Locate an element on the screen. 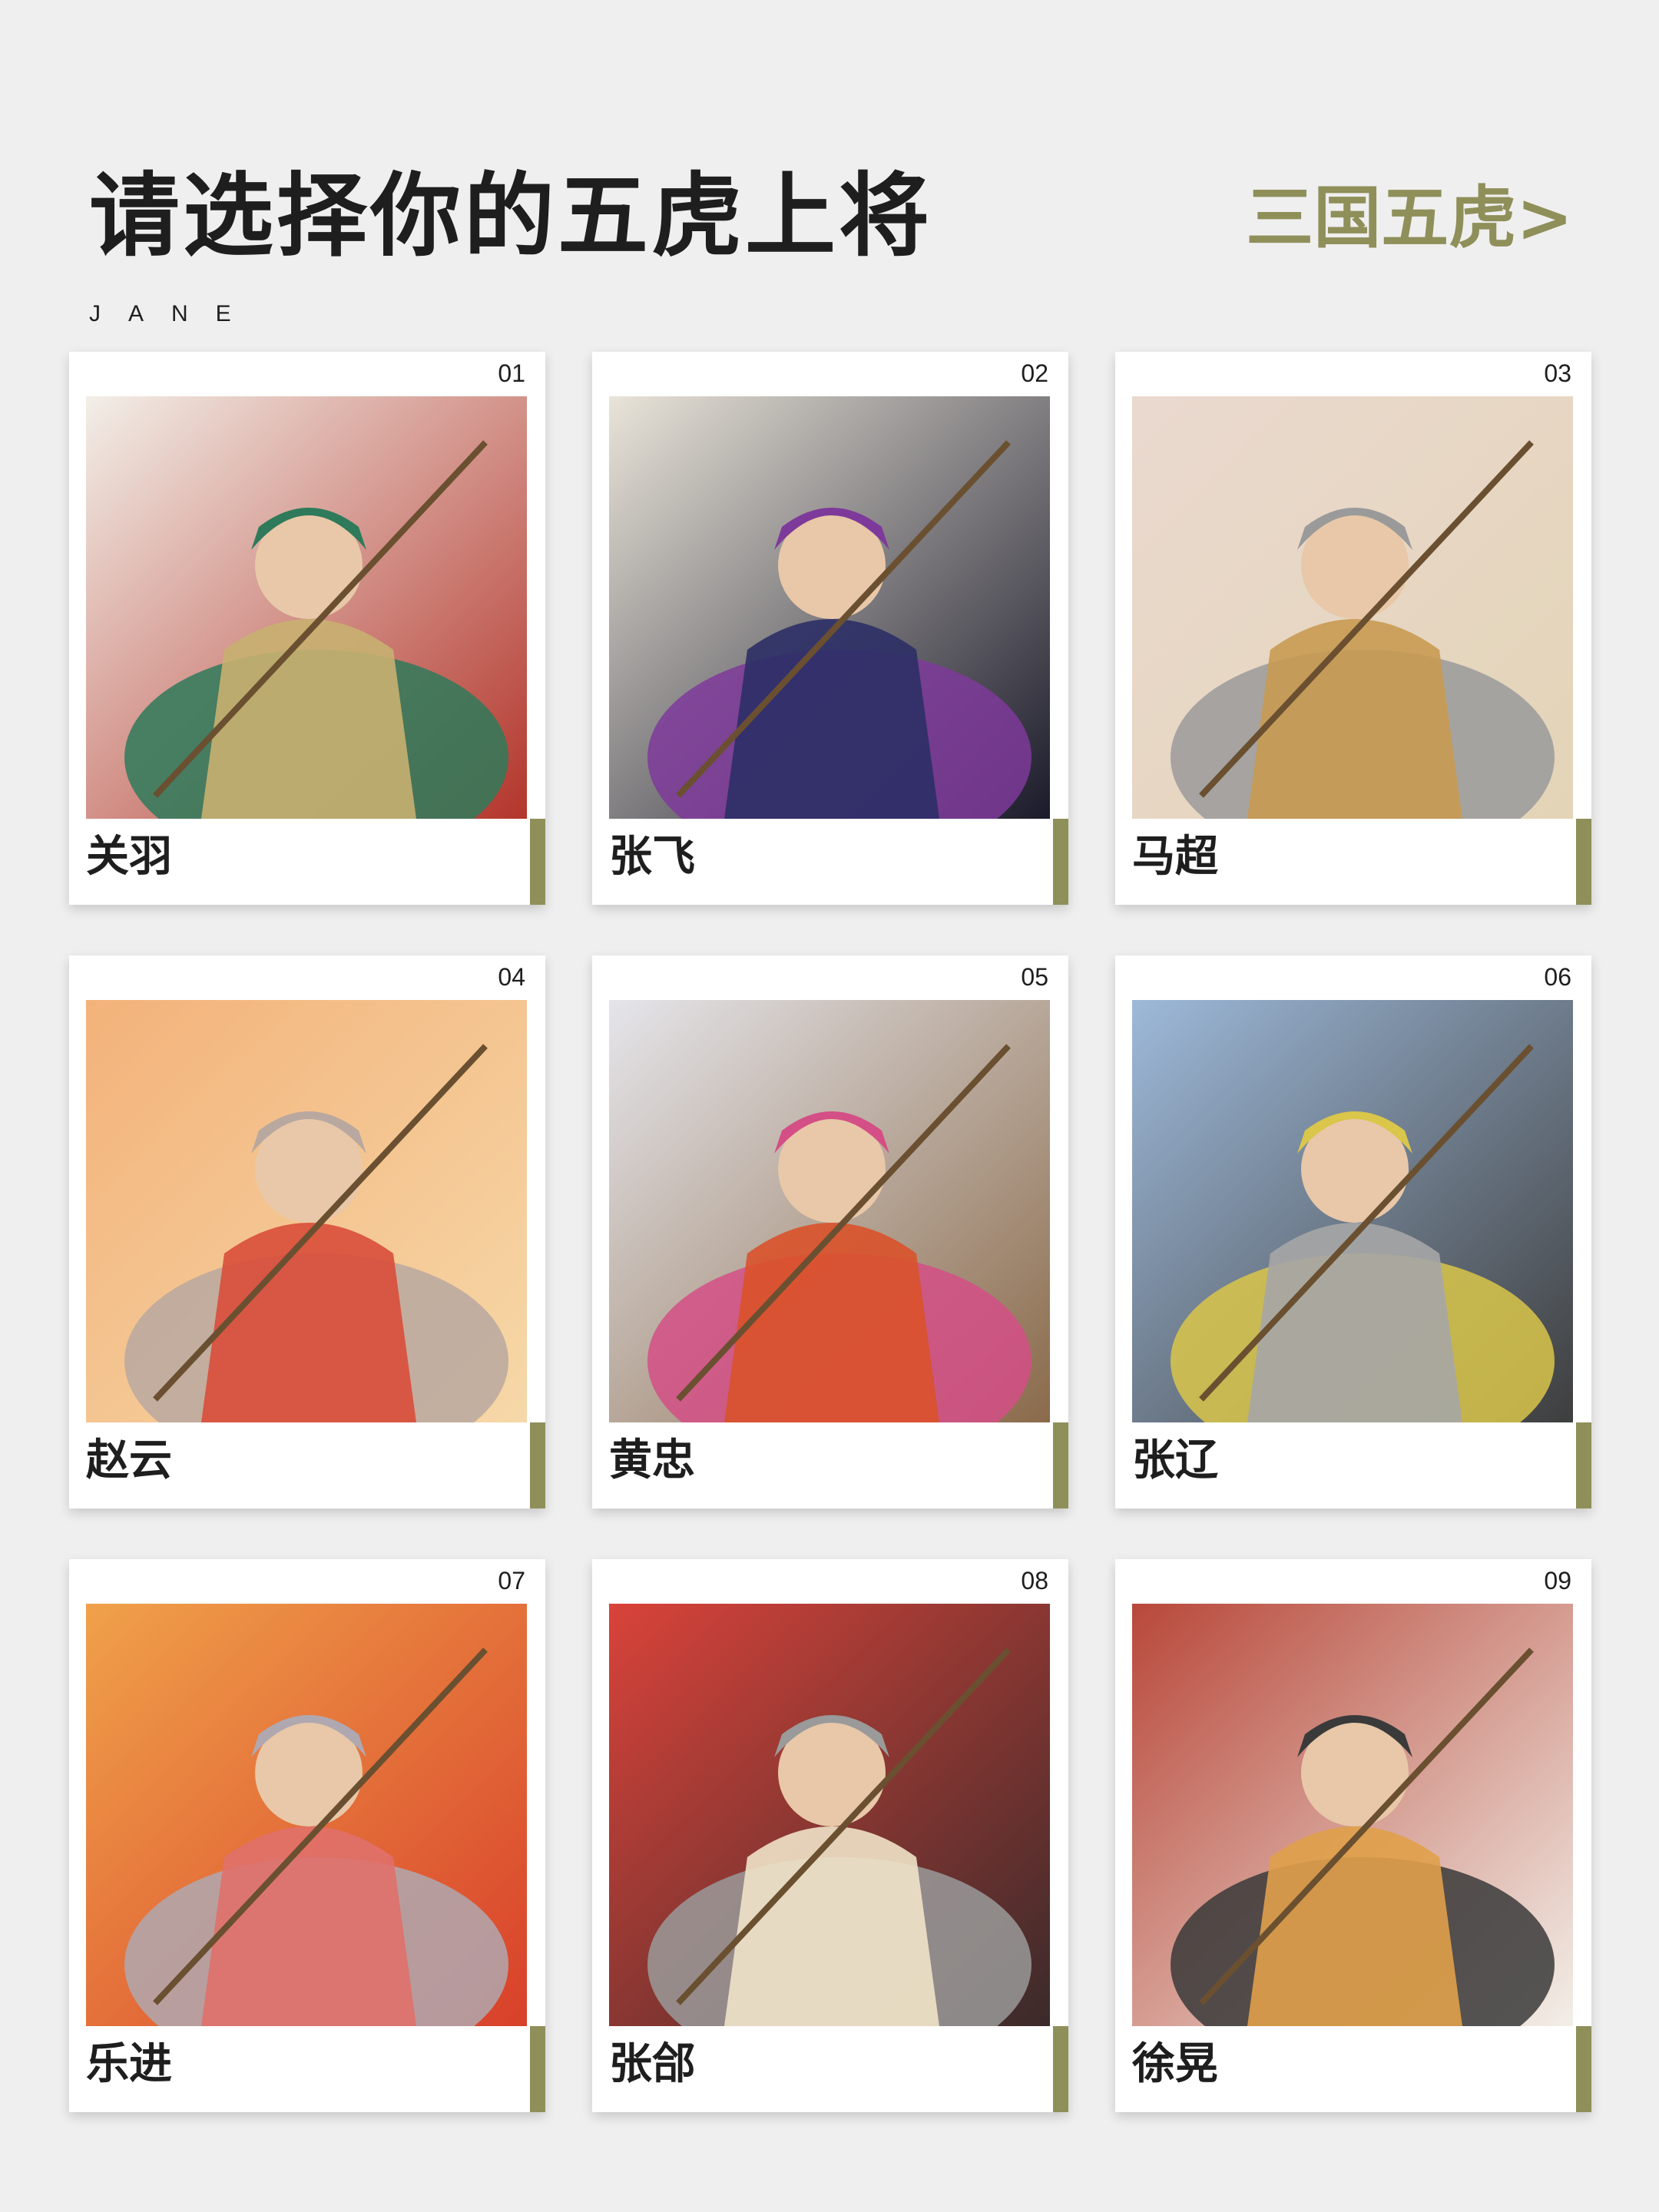 This screenshot has width=1659, height=2212. general-card: 06 张辽 is located at coordinates (1353, 1231).